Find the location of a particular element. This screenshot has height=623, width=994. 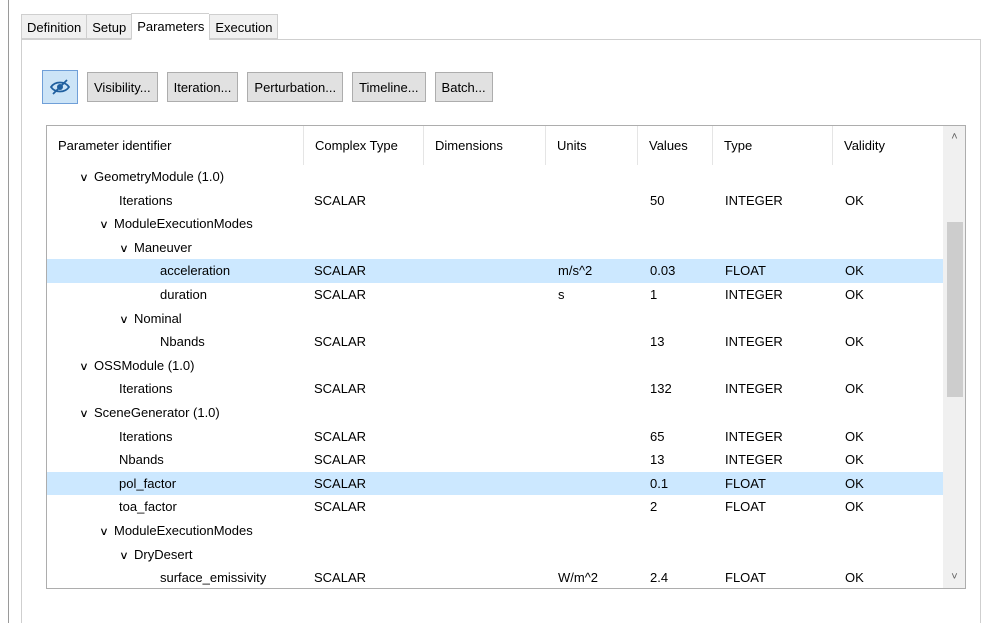

parameter-name: duration is located at coordinates (183, 294).